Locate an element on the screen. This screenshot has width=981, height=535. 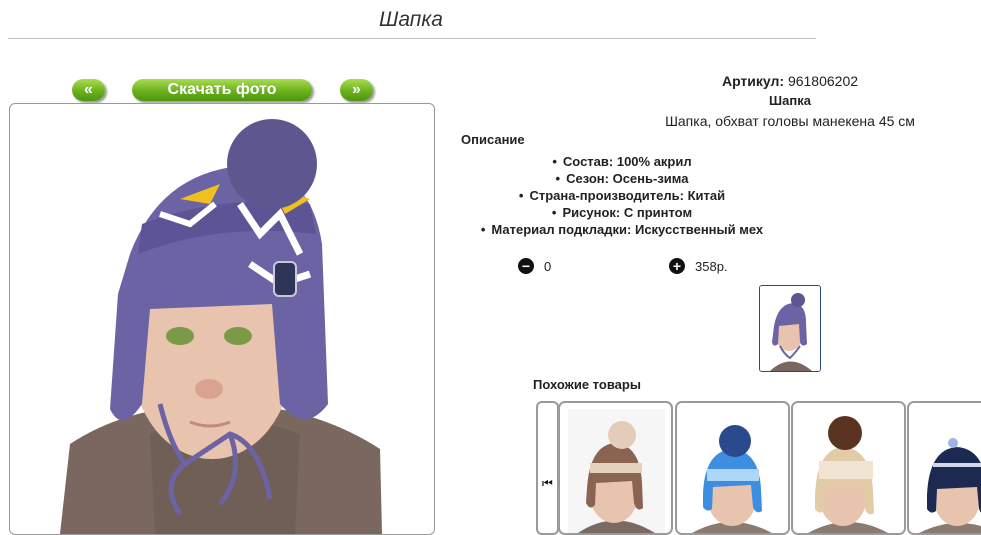
price-value: 358р. is located at coordinates (711, 266).